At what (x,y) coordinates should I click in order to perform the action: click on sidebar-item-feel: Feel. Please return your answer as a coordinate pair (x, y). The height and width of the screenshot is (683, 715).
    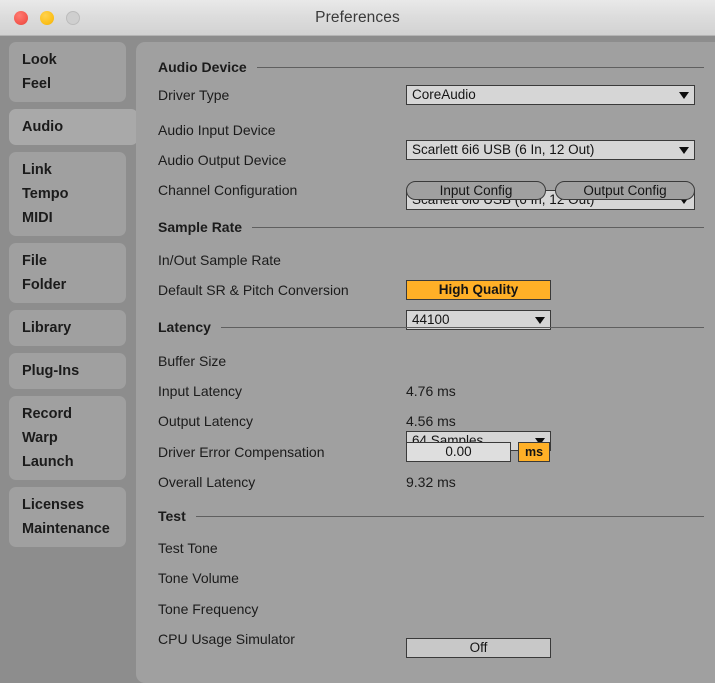
    Looking at the image, I should click on (67, 84).